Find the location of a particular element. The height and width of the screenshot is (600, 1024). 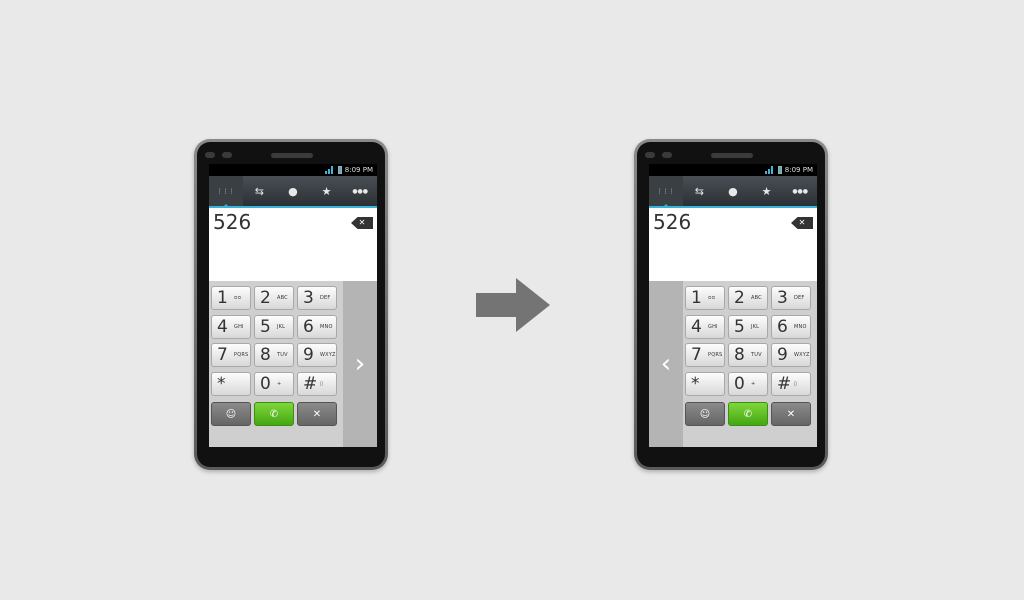

status-time: 8:09 PM is located at coordinates (358, 170).